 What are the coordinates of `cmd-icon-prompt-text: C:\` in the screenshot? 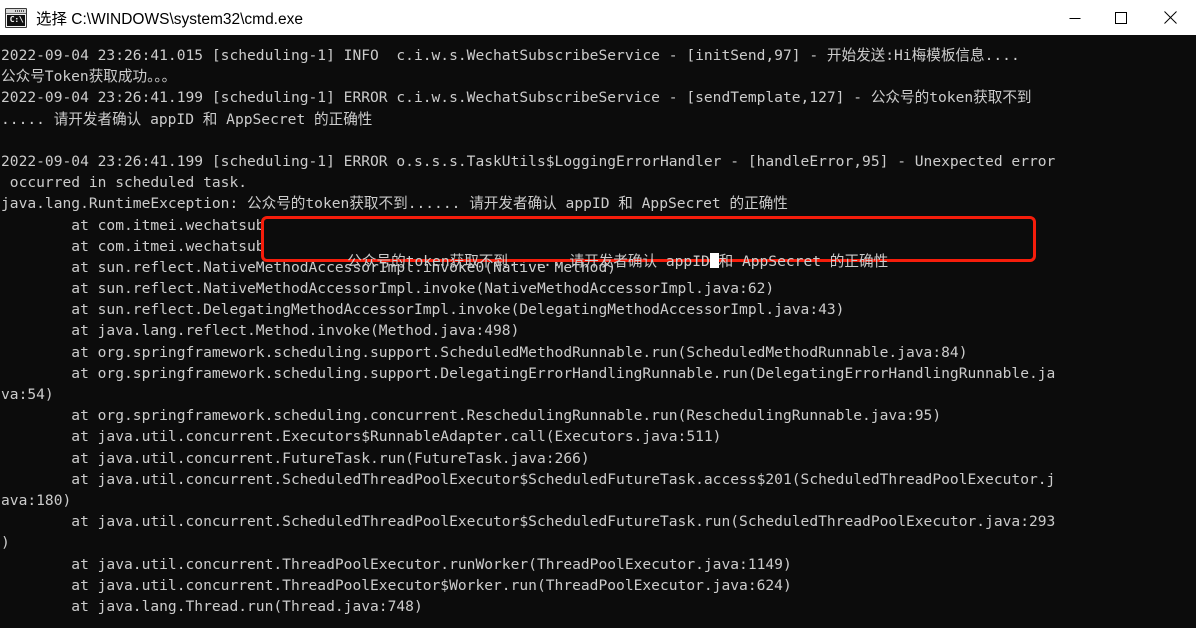 It's located at (16, 19).